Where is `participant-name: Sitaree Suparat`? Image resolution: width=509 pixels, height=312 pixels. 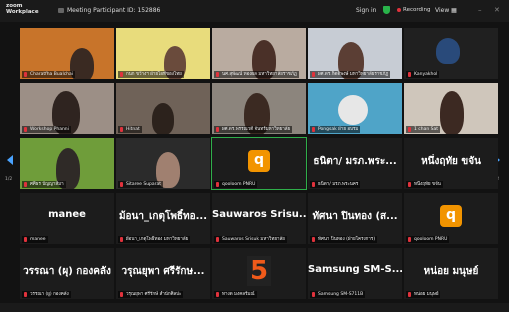 participant-name: Sitaree Suparat is located at coordinates (141, 184).